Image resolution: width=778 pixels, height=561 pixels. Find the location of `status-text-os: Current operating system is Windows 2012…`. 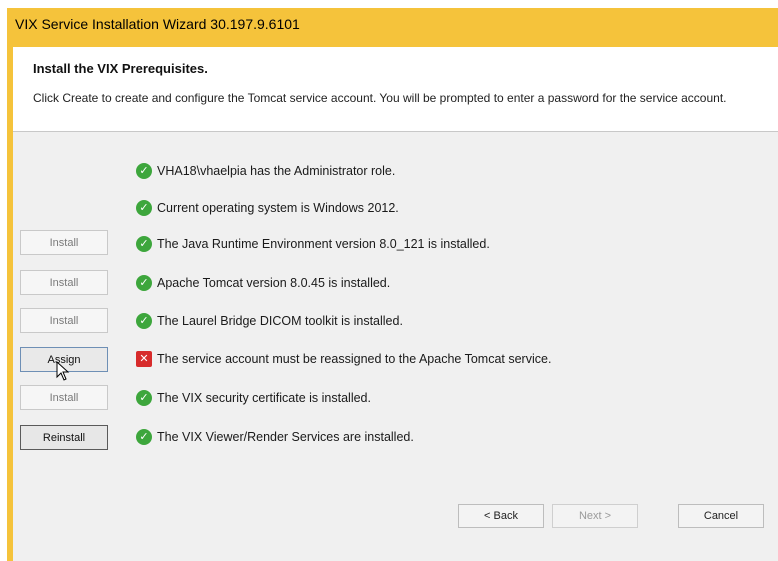

status-text-os: Current operating system is Windows 2012… is located at coordinates (278, 208).